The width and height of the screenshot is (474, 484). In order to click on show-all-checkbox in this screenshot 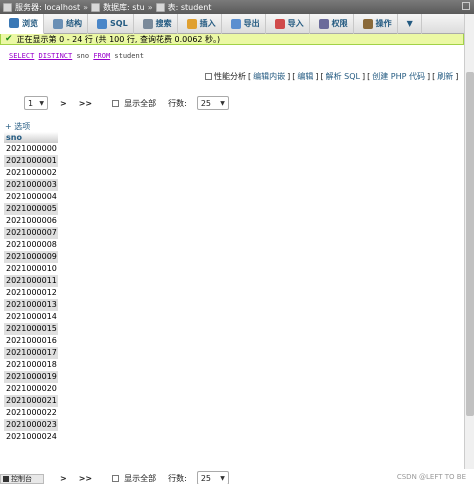, I will do `click(116, 103)`.